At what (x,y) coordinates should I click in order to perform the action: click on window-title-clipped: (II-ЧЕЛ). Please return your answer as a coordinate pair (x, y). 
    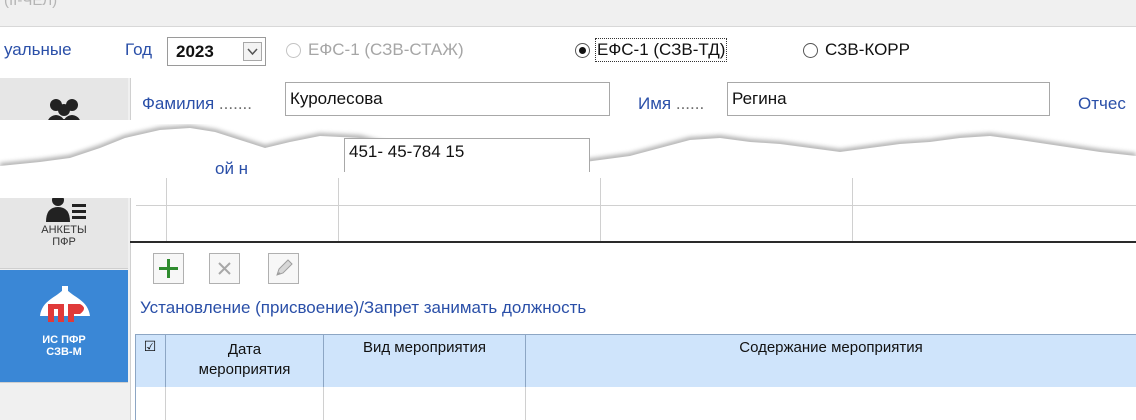
    Looking at the image, I should click on (31, 4).